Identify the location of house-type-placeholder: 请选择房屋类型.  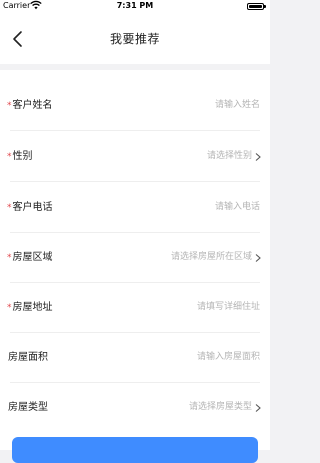
(220, 407).